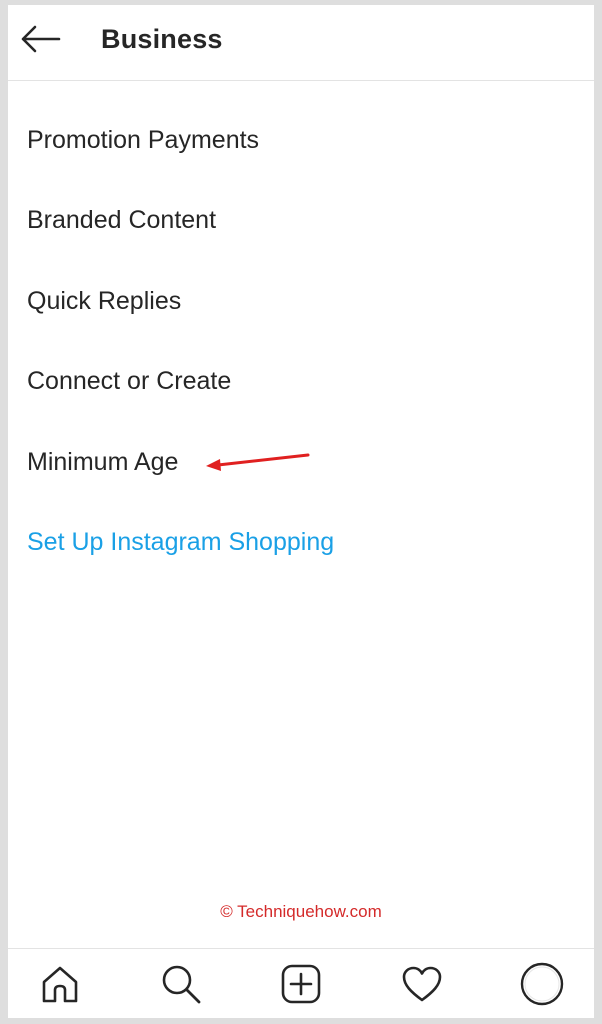 Image resolution: width=602 pixels, height=1024 pixels. I want to click on profile-icon, so click(542, 983).